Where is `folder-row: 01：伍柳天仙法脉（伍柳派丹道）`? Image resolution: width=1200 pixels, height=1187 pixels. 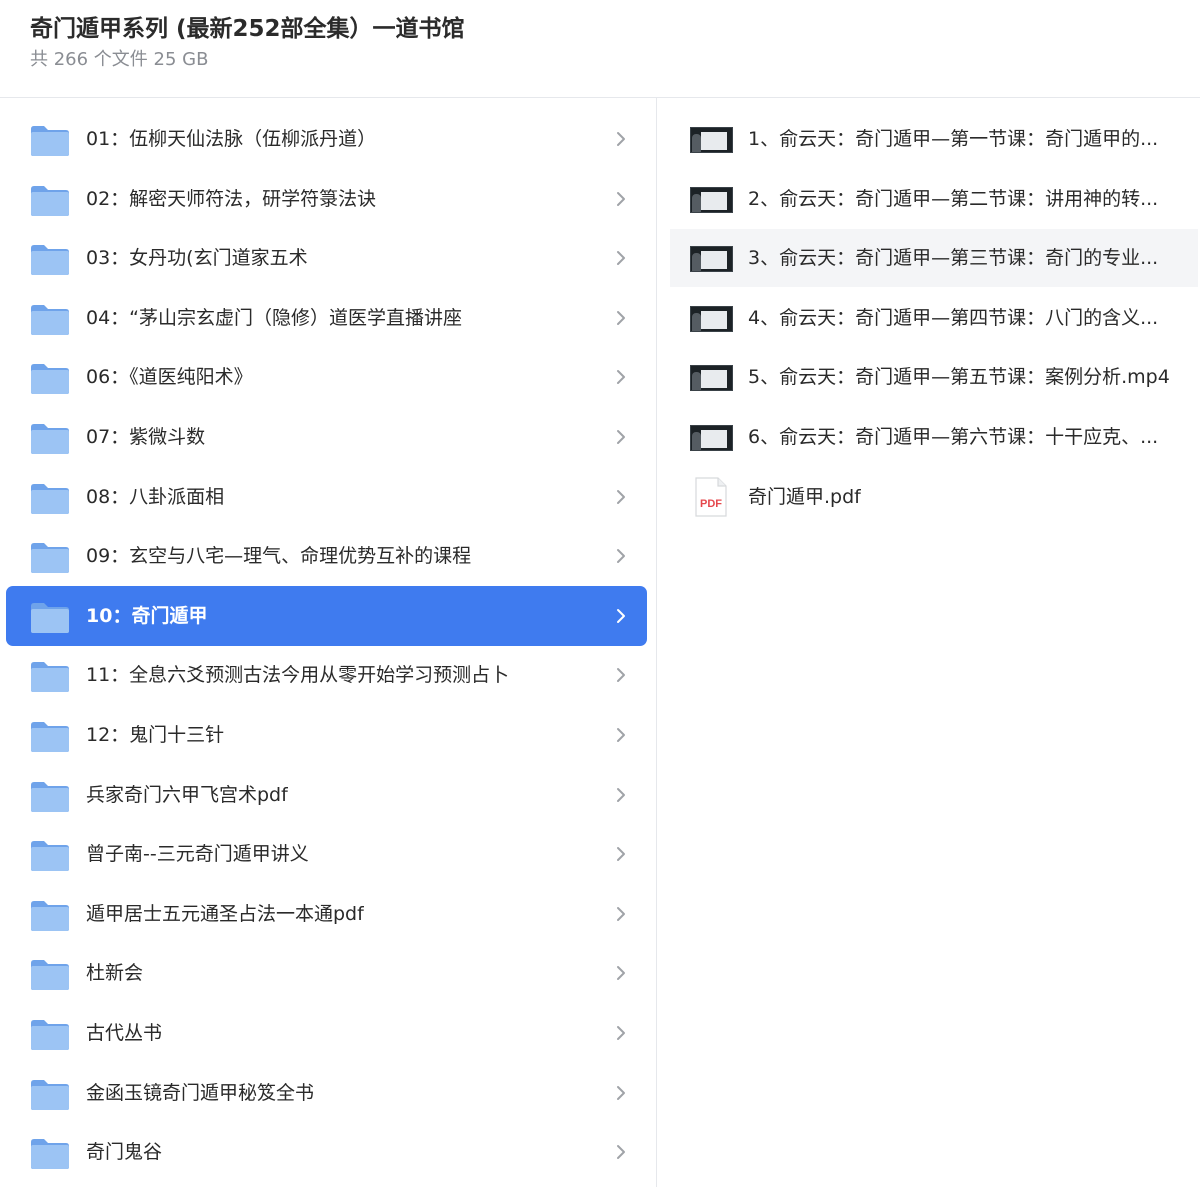 folder-row: 01：伍柳天仙法脉（伍柳派丹道） is located at coordinates (326, 139).